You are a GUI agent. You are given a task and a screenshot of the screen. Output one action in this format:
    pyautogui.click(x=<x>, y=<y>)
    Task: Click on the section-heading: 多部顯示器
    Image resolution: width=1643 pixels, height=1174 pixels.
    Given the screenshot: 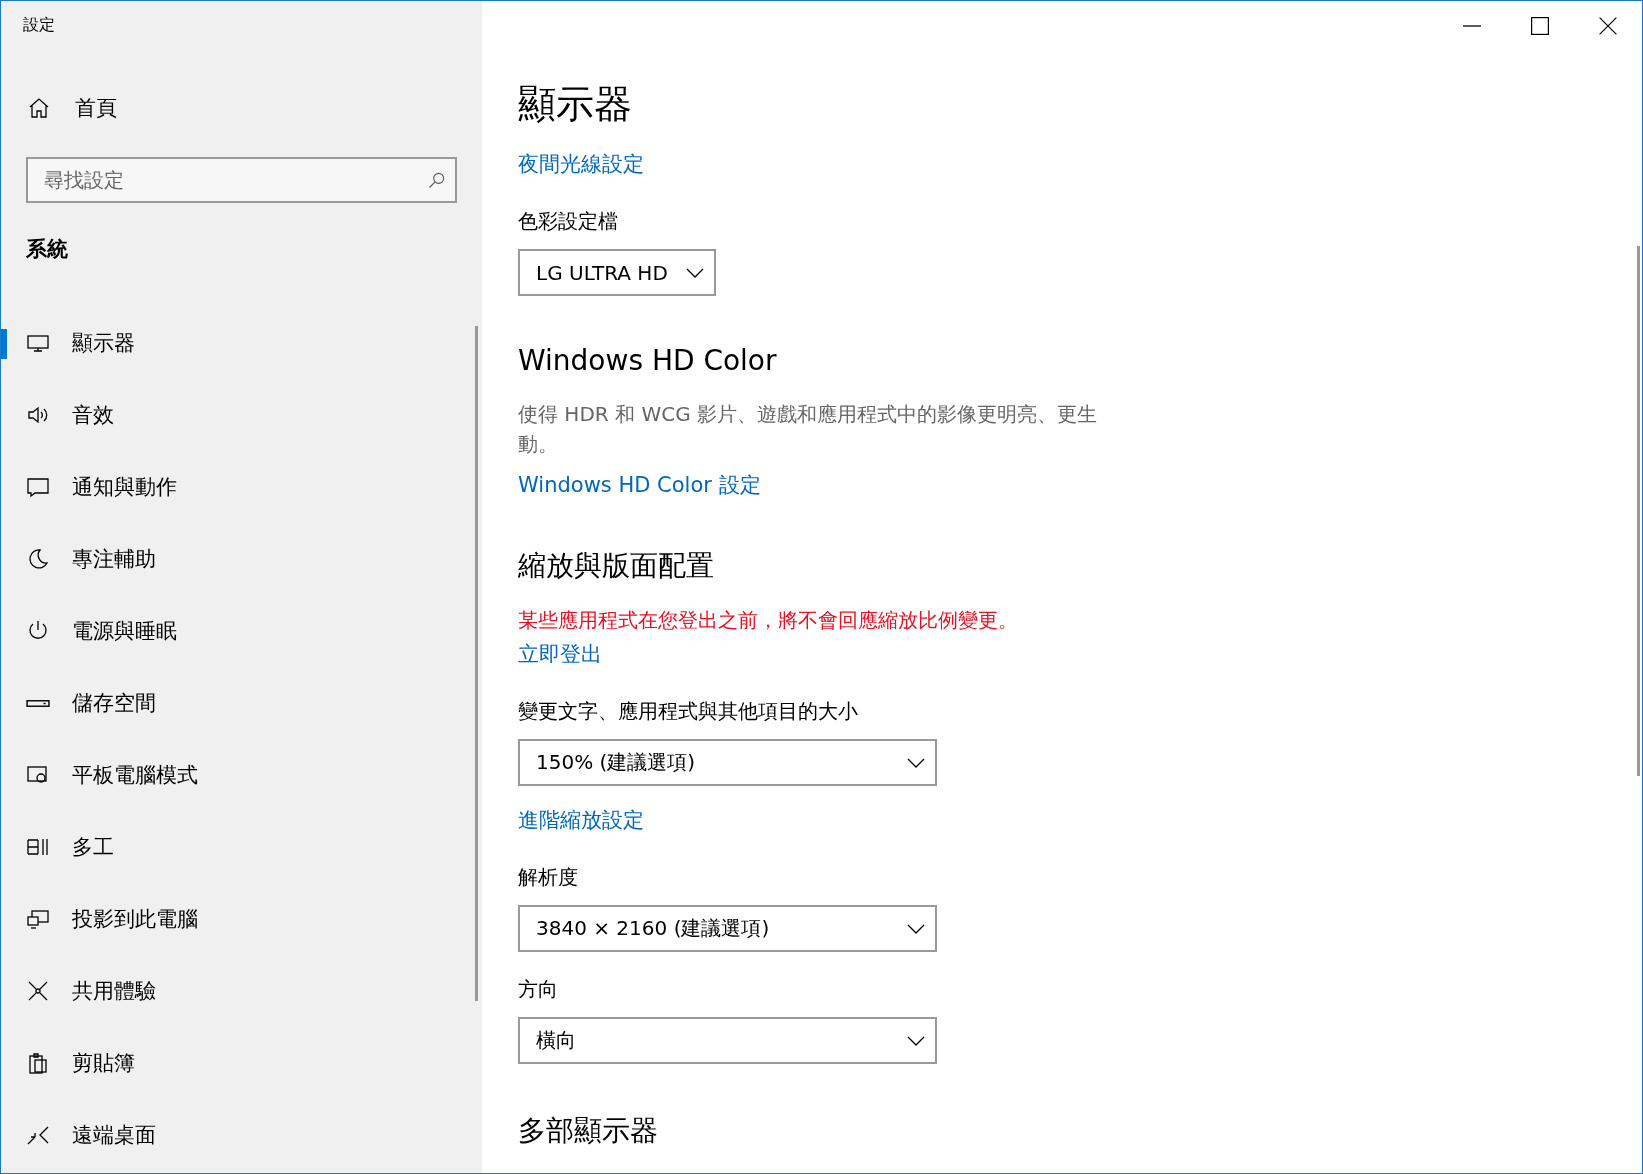 What is the action you would take?
    pyautogui.click(x=588, y=1131)
    